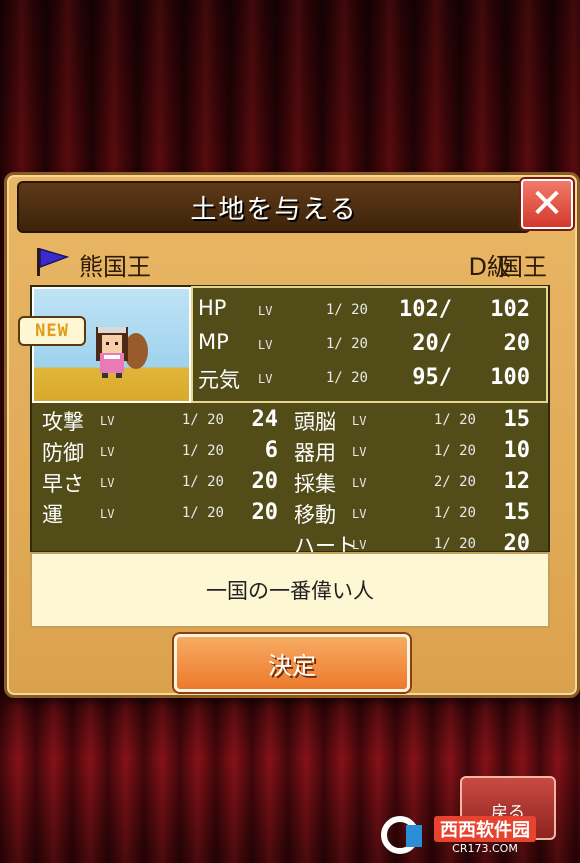 The height and width of the screenshot is (863, 580). What do you see at coordinates (485, 848) in the screenshot?
I see `watermark-url: CR173.COM` at bounding box center [485, 848].